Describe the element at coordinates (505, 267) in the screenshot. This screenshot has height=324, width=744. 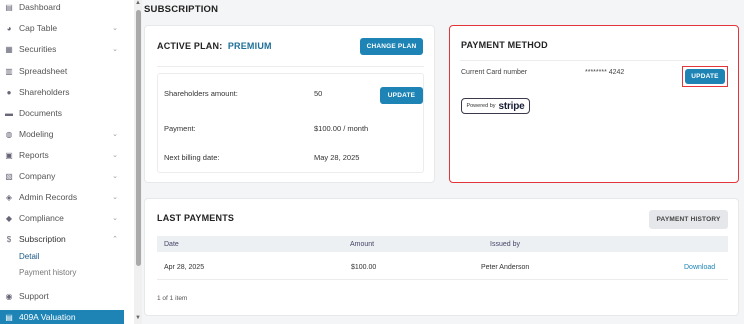
I see `cell-issued-by: Peter Anderson` at that location.